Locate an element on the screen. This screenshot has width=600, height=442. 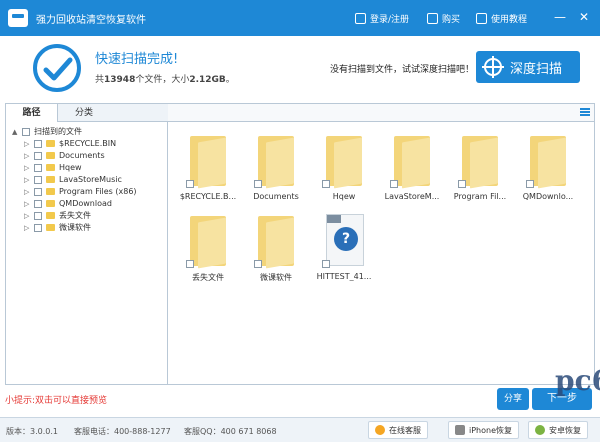
tutorial-button: 使用教程 is located at coordinates (501, 18).